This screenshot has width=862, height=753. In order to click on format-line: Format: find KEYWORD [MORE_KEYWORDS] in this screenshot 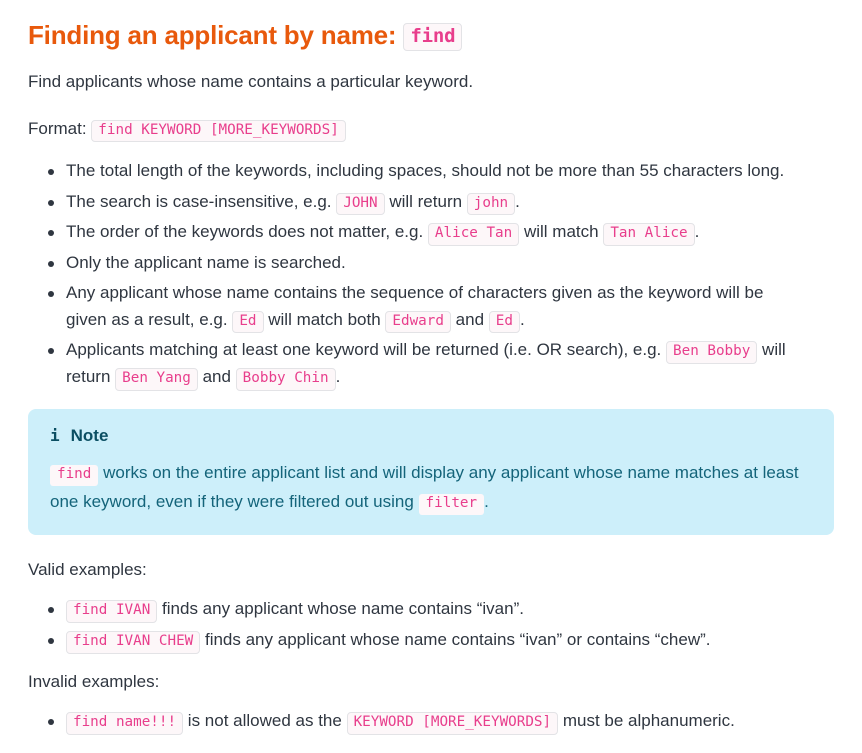, I will do `click(431, 129)`.